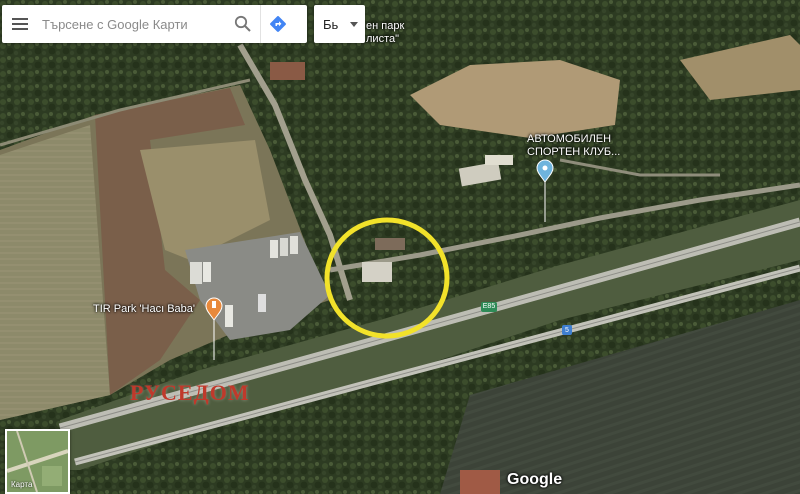 The image size is (800, 494). I want to click on google-logo: Google, so click(535, 479).